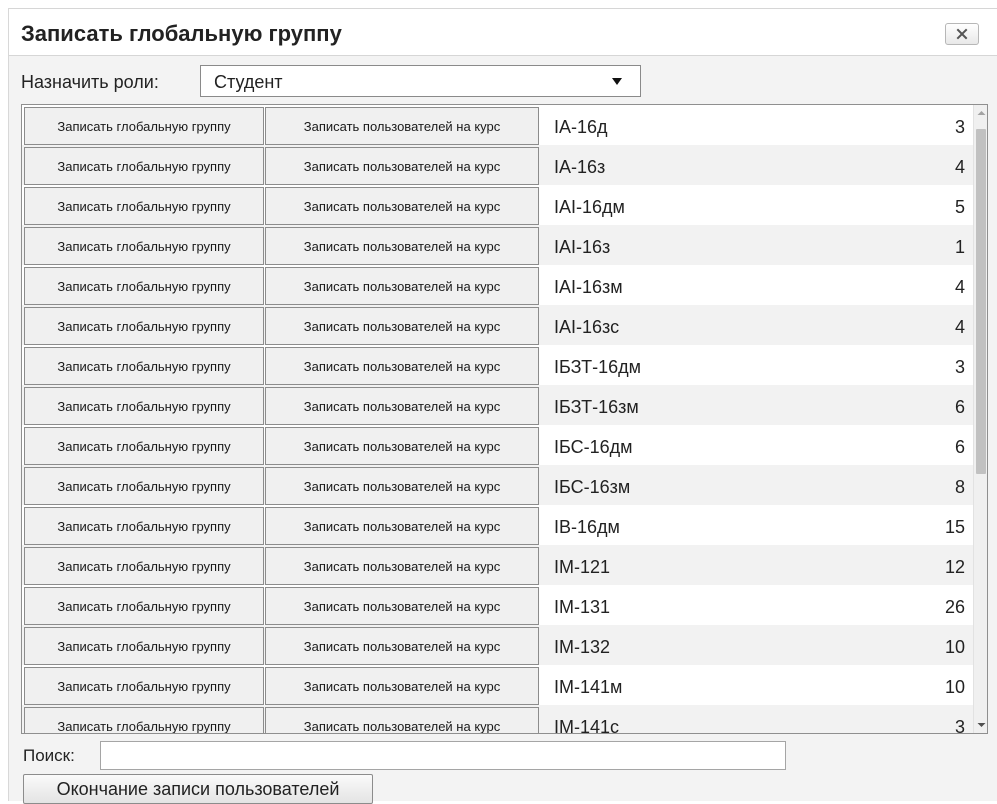 The height and width of the screenshot is (804, 997). What do you see at coordinates (181, 33) in the screenshot?
I see `dialog-title: Записать глобальную группу` at bounding box center [181, 33].